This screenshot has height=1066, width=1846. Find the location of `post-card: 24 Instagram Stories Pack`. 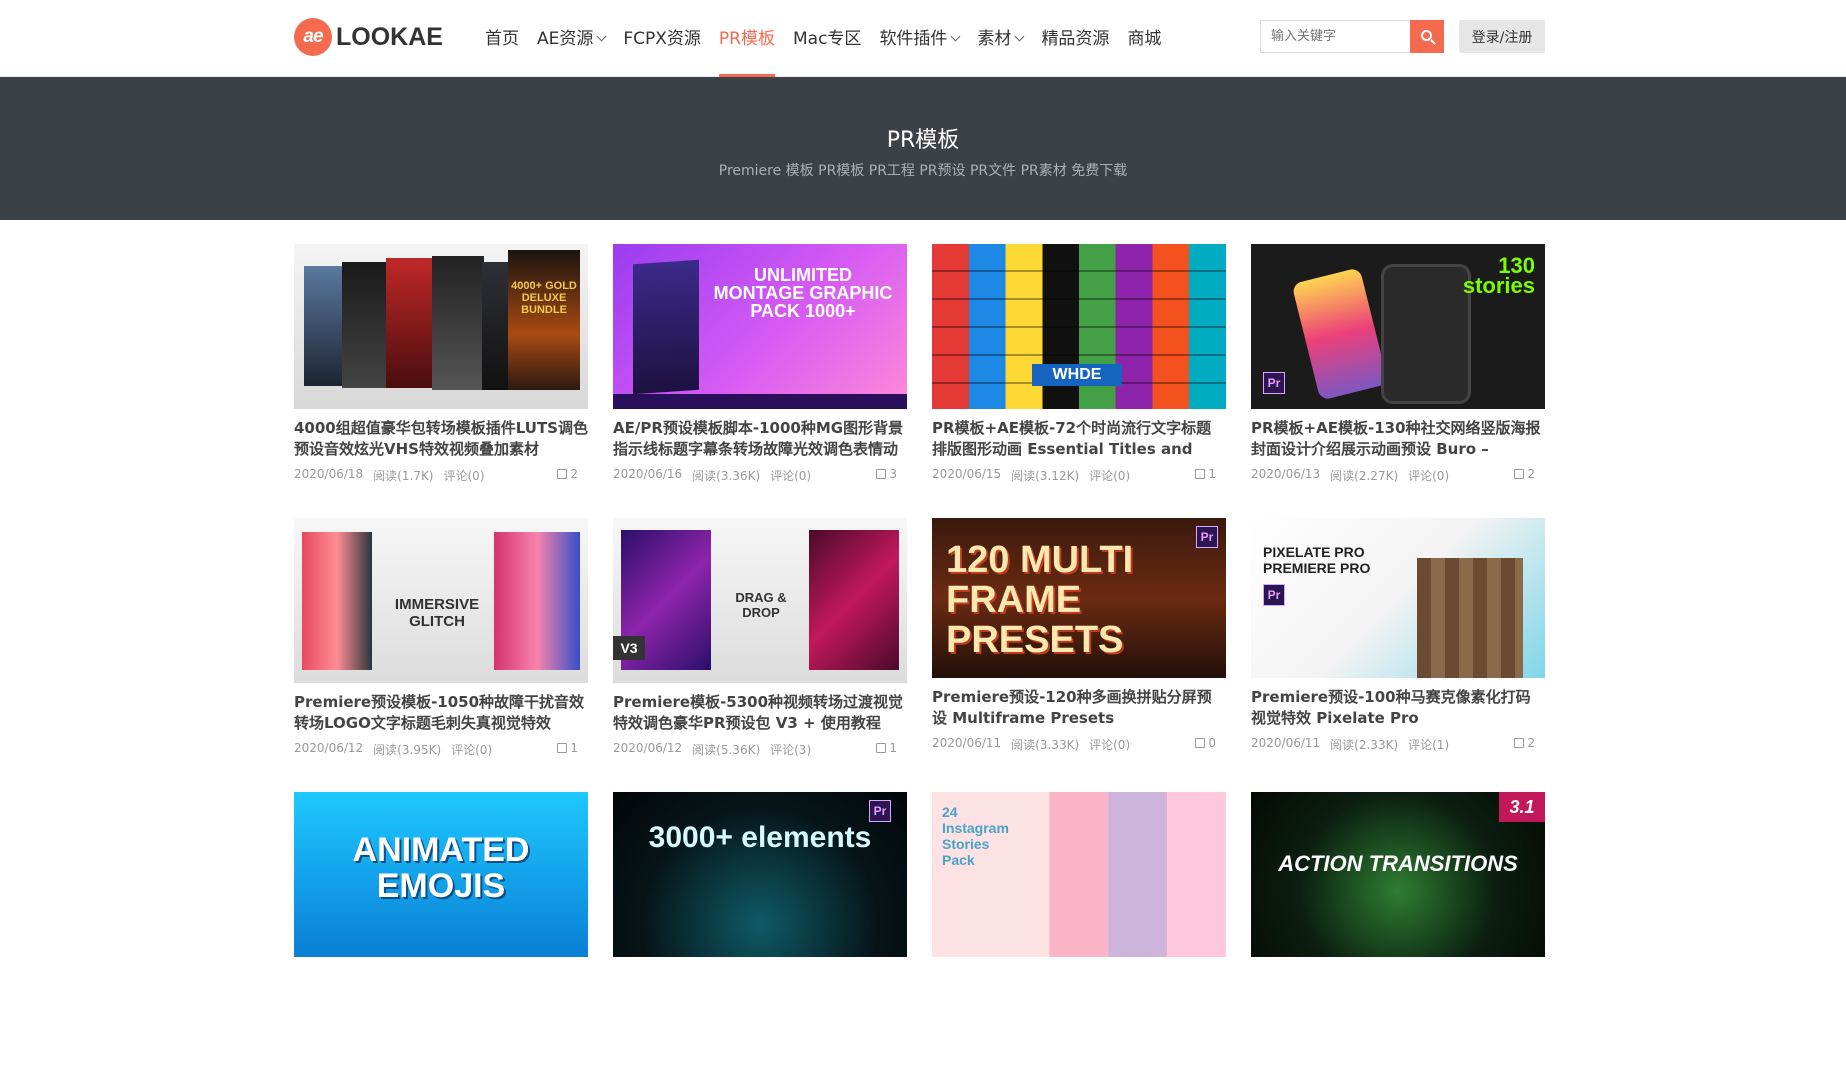

post-card: 24 Instagram Stories Pack is located at coordinates (1079, 929).